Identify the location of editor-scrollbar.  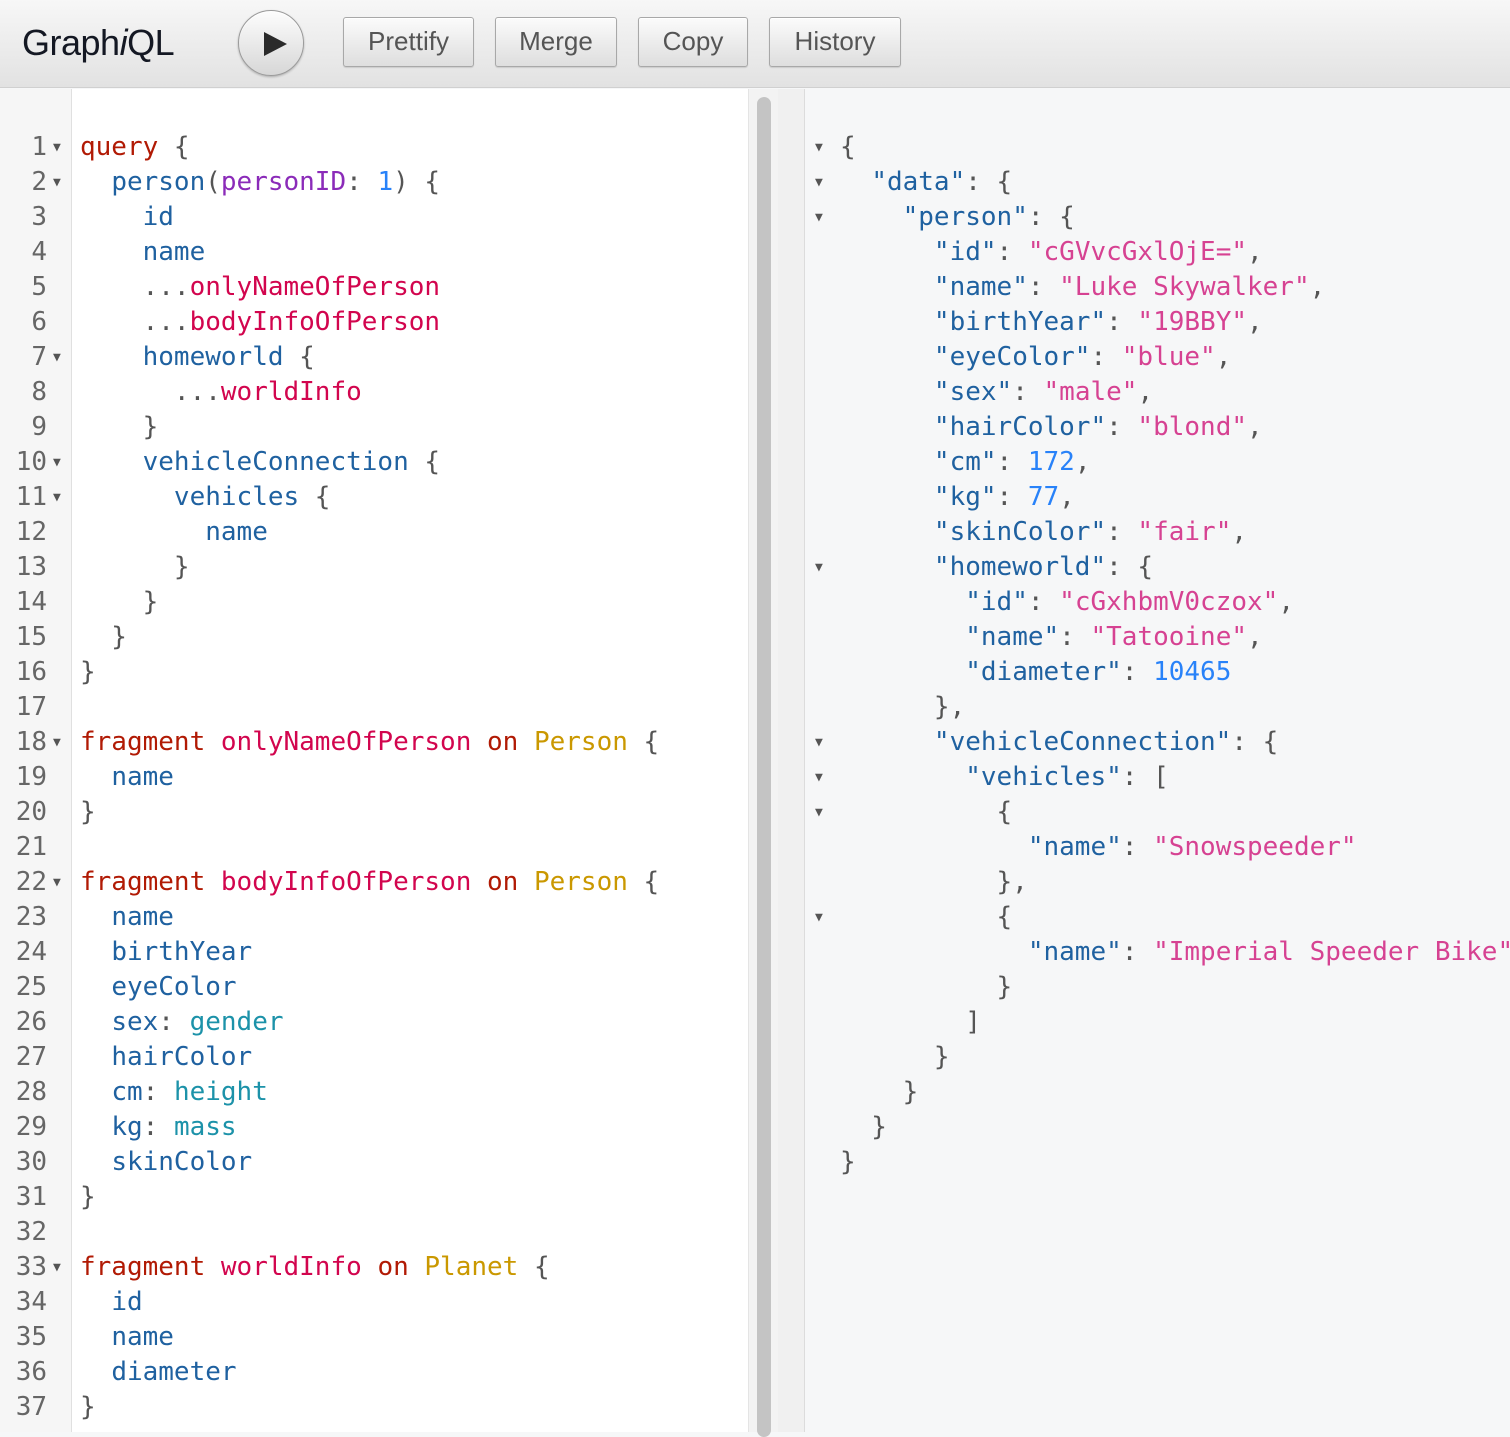
(763, 763).